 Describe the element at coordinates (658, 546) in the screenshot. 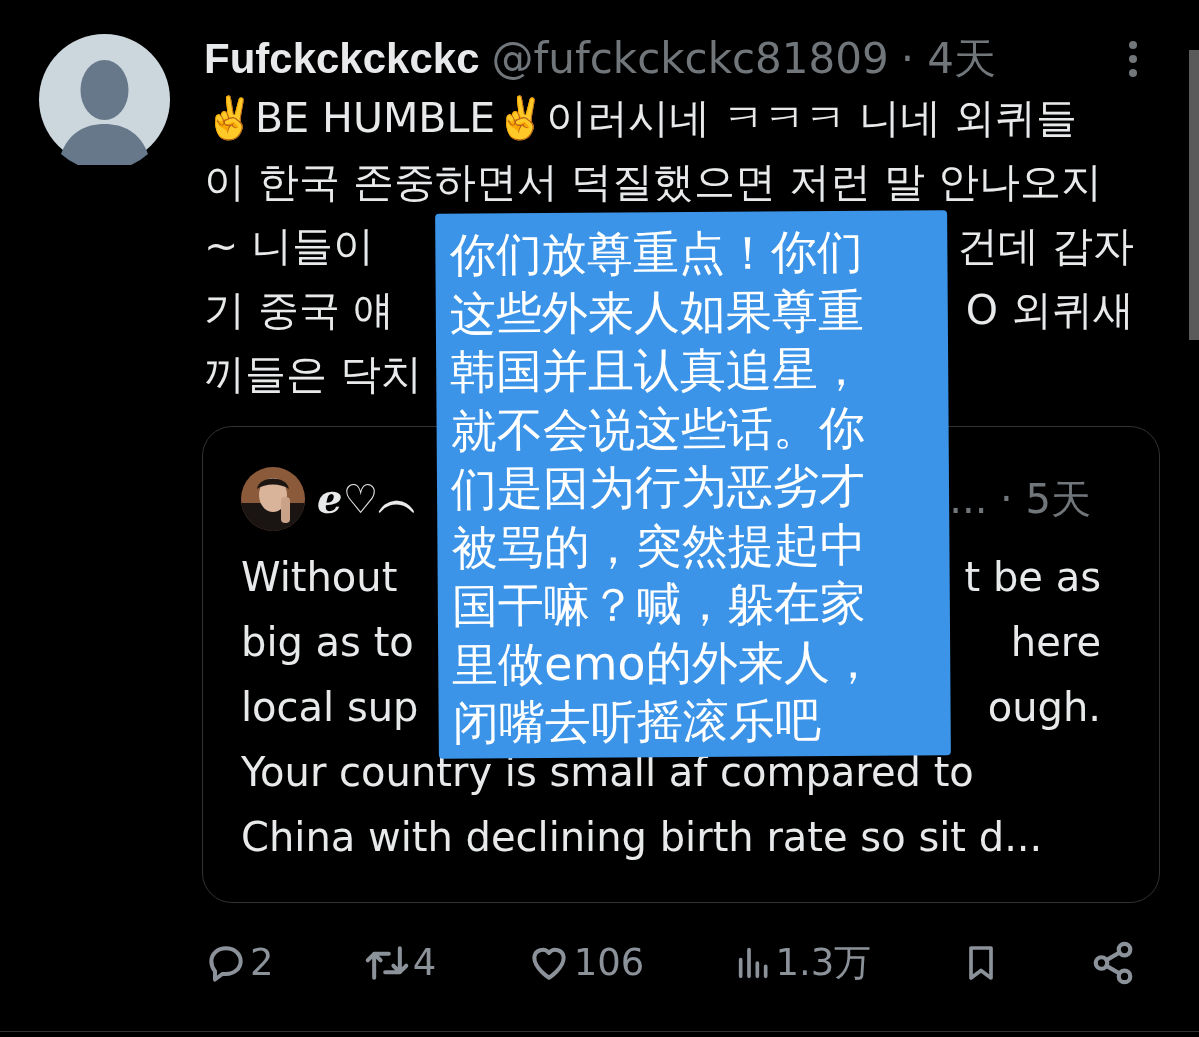

I see `note-text: 被骂的，突然提起中` at that location.